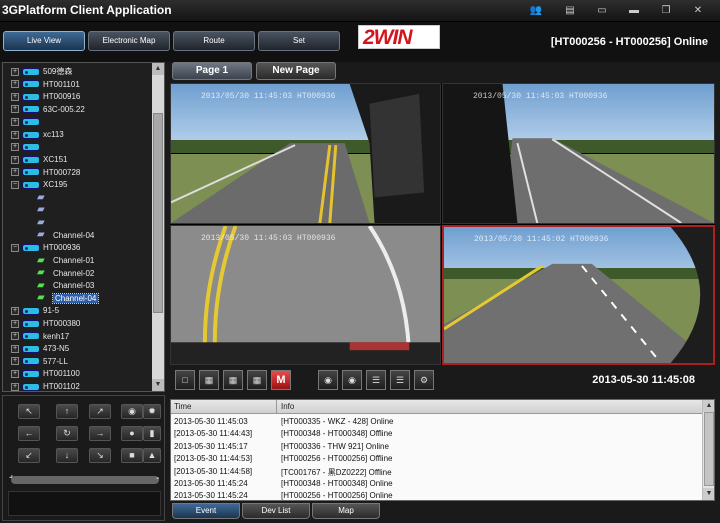 This screenshot has height=523, width=720. I want to click on ptz-speed-slider, so click(85, 480).